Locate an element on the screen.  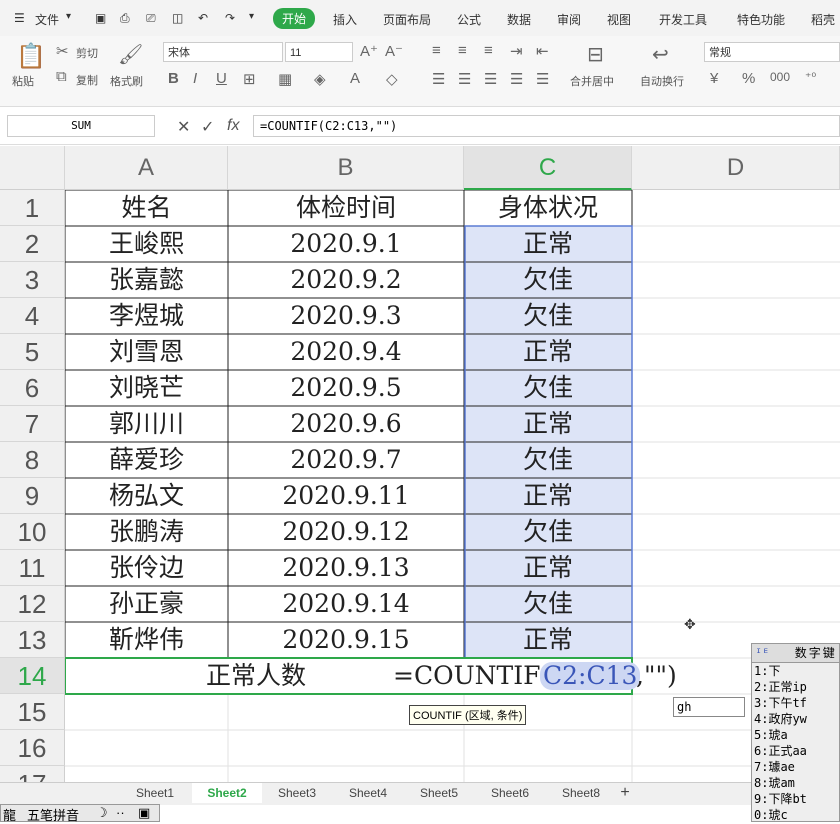
file-menu: 文件 is located at coordinates (47, 19).